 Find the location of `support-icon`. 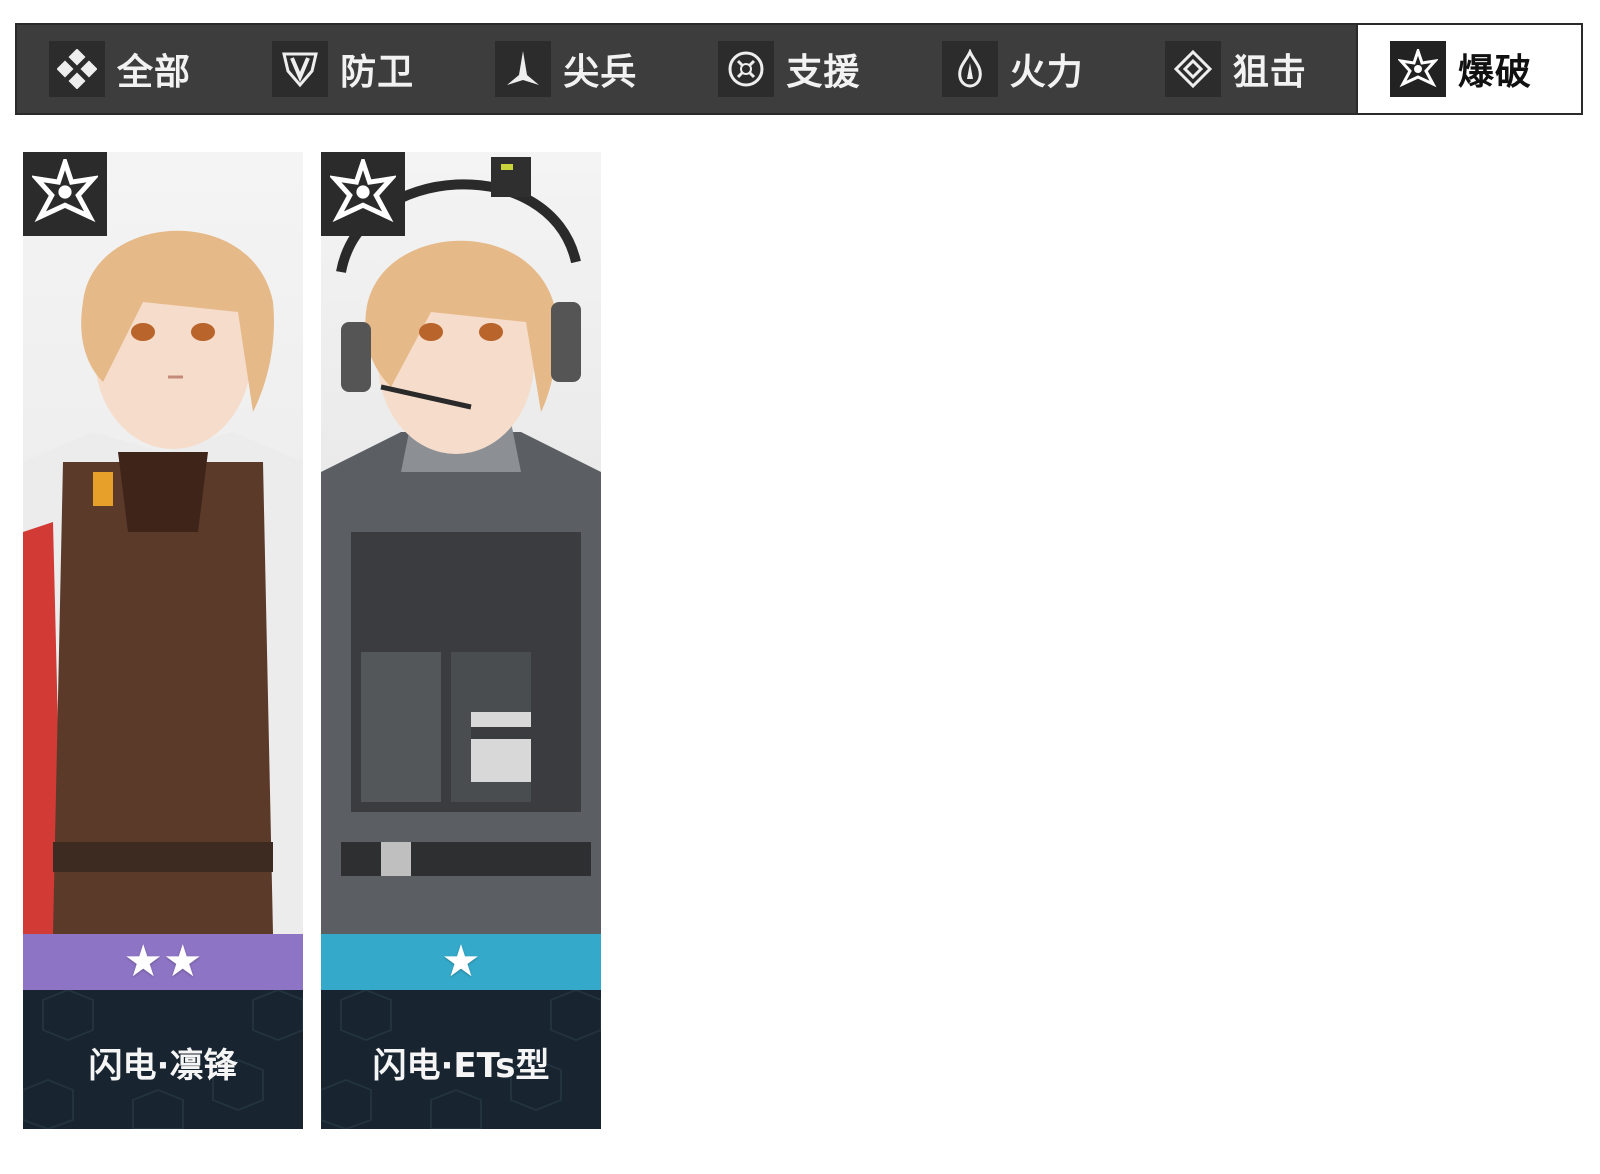

support-icon is located at coordinates (746, 69).